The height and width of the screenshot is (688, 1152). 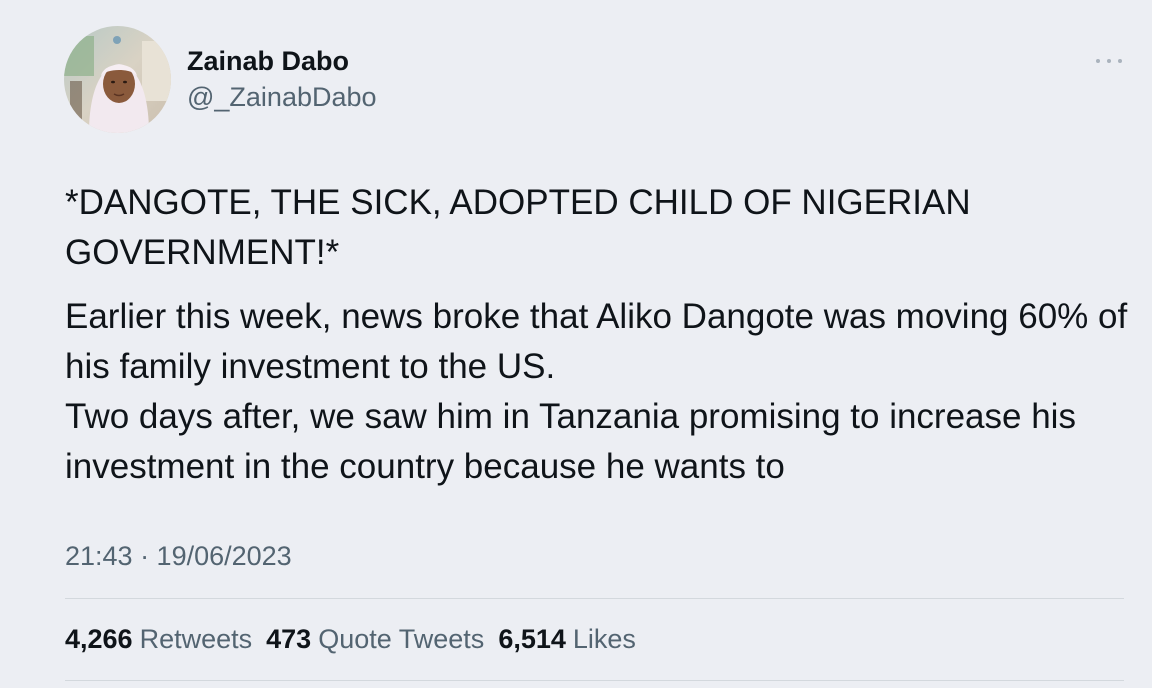 I want to click on quote-tweets-stat: 473 Quote Tweets, so click(x=375, y=639).